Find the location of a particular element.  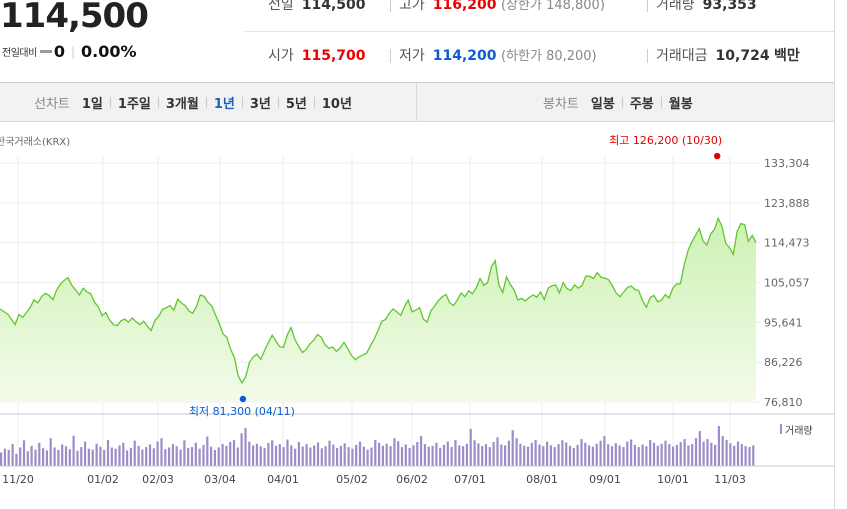

x-tick-label: 11/03 is located at coordinates (730, 479).